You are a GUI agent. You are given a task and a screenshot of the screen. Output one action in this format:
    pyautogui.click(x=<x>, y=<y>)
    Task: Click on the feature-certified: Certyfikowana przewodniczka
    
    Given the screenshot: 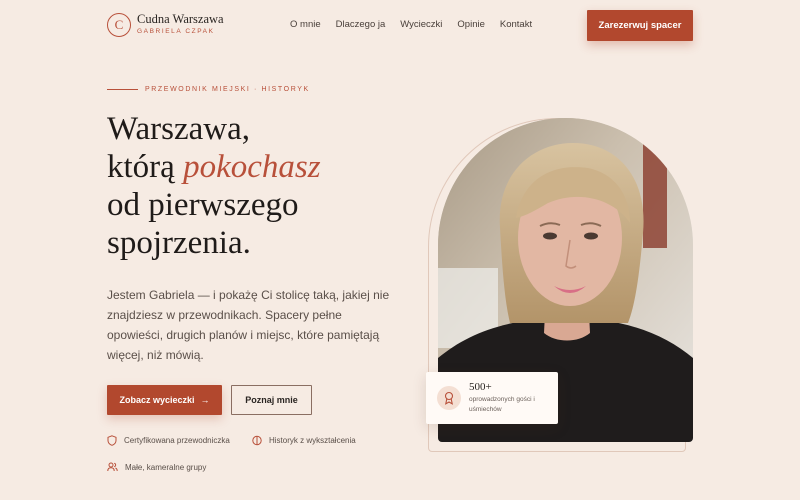 What is the action you would take?
    pyautogui.click(x=168, y=440)
    